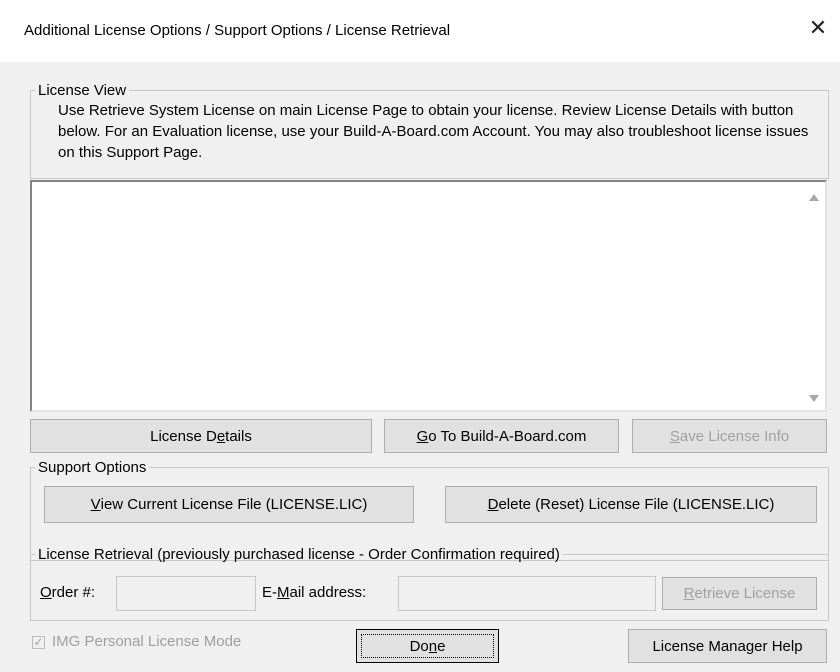 The image size is (840, 672). Describe the element at coordinates (68, 592) in the screenshot. I see `order-number-label: Order #:` at that location.